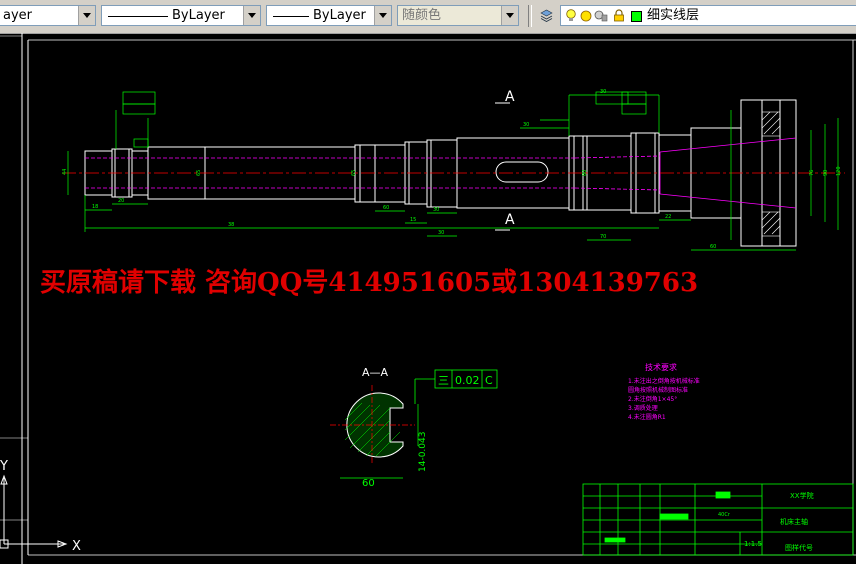  Describe the element at coordinates (766, 521) in the screenshot. I see `title-block-text: XX学院 40Cr 机床主轴 1:1.5 图样代号` at that location.